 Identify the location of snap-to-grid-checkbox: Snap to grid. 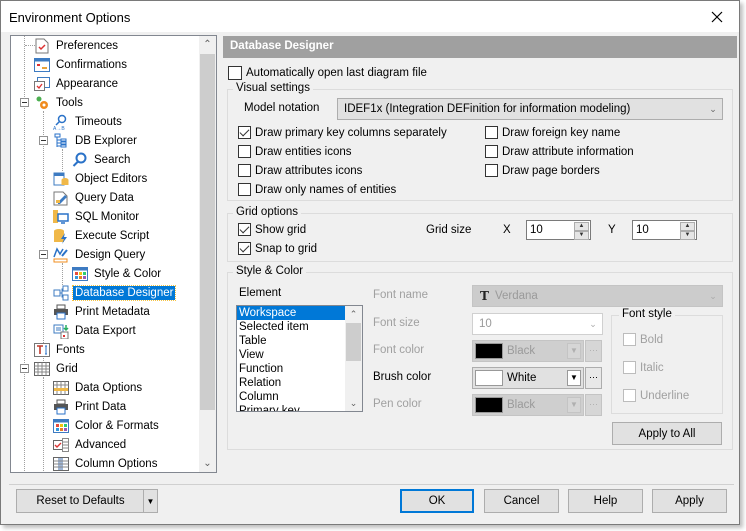
(277, 248).